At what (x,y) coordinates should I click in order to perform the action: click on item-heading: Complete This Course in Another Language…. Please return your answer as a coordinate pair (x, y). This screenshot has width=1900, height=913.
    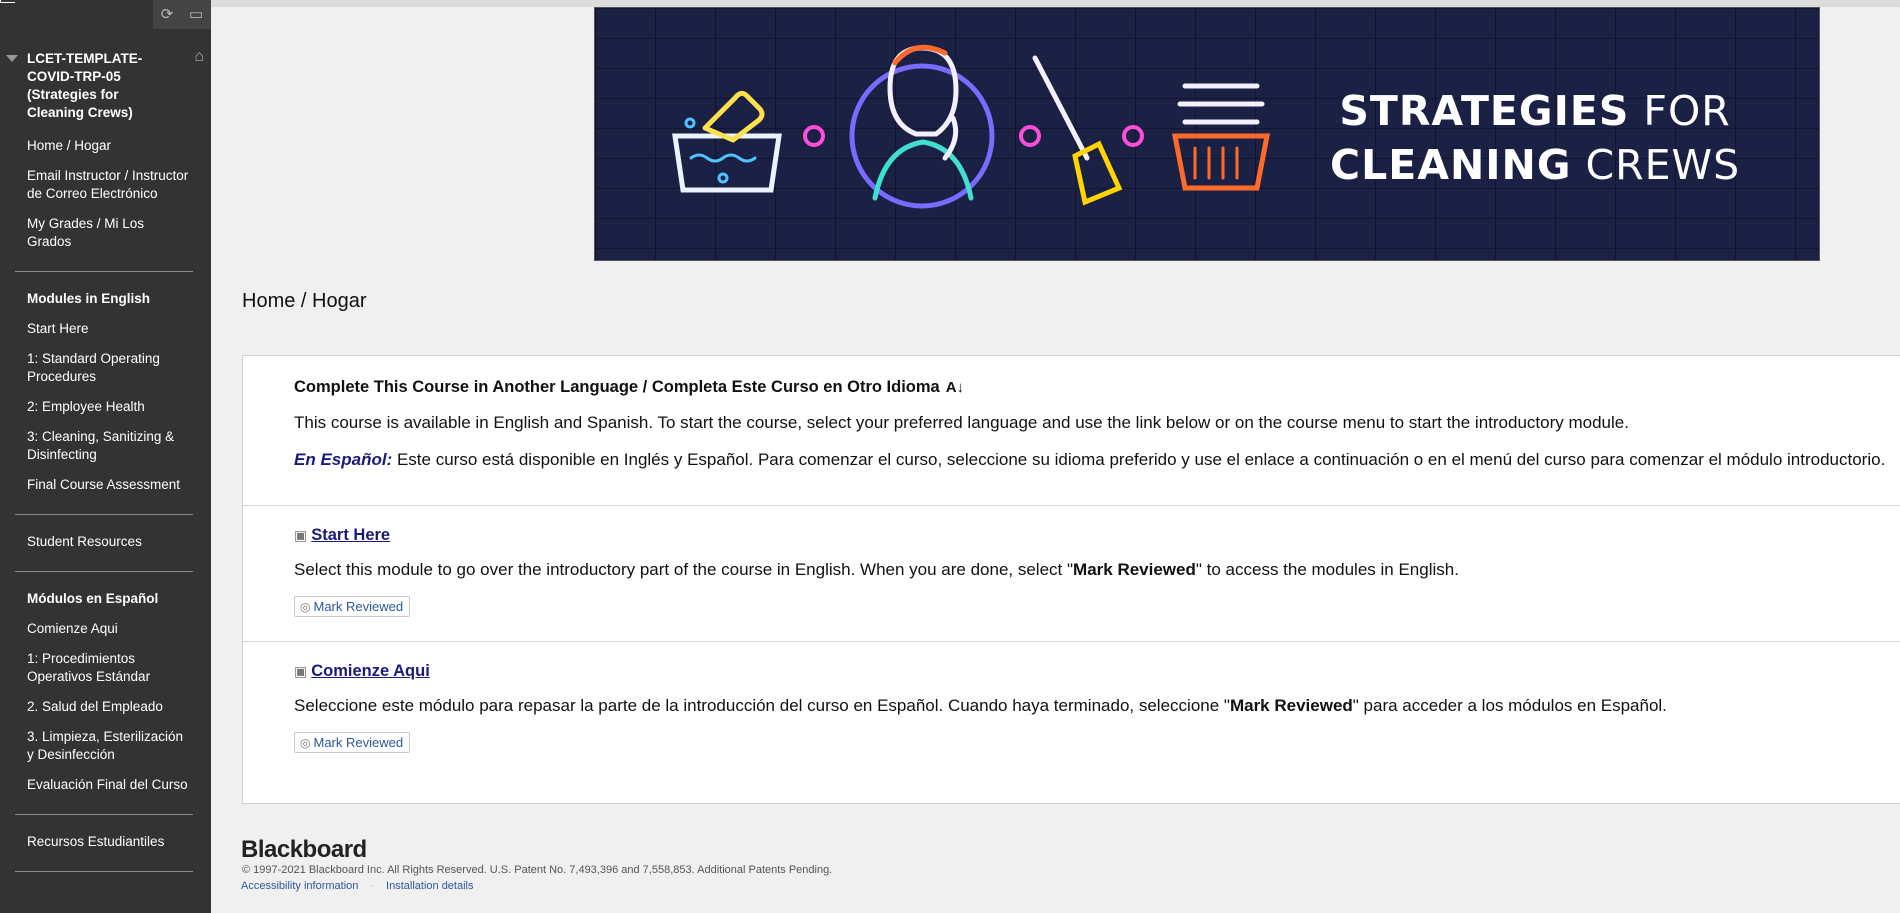
    Looking at the image, I should click on (629, 387).